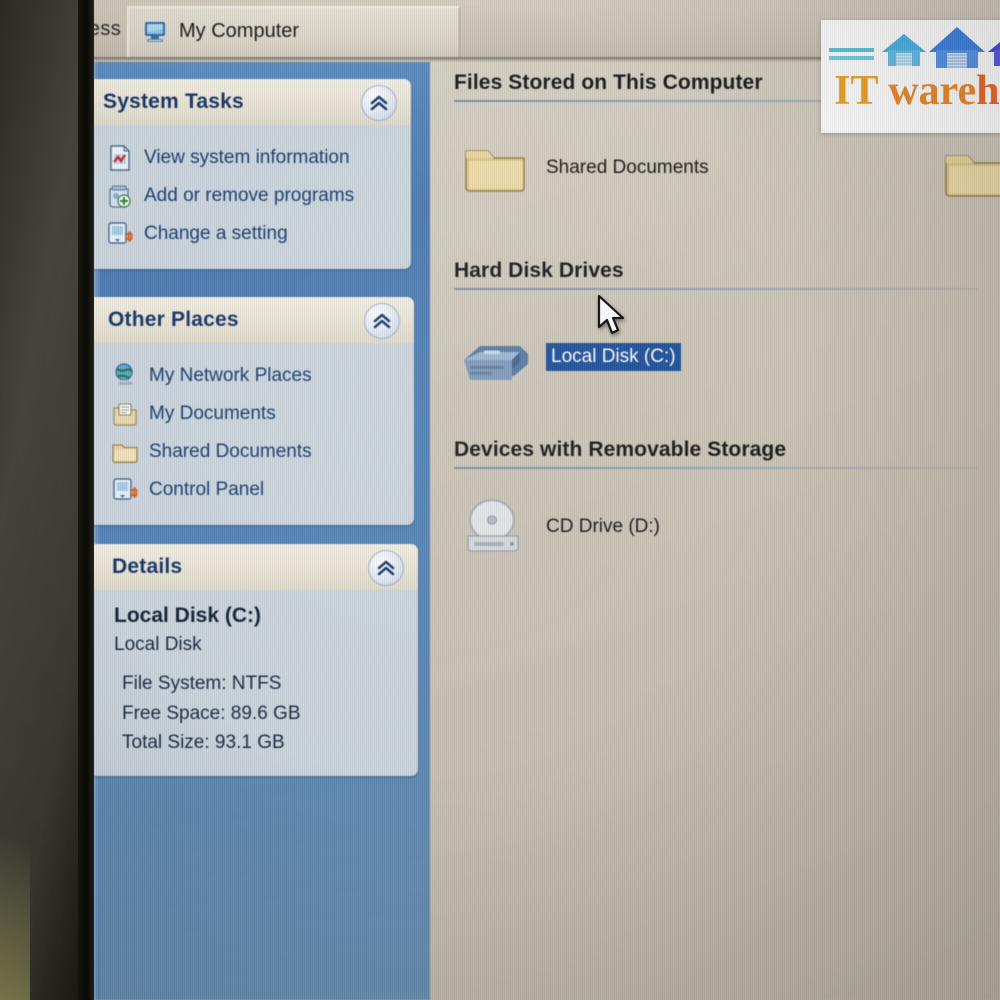  Describe the element at coordinates (125, 376) in the screenshot. I see `network-places-icon` at that location.